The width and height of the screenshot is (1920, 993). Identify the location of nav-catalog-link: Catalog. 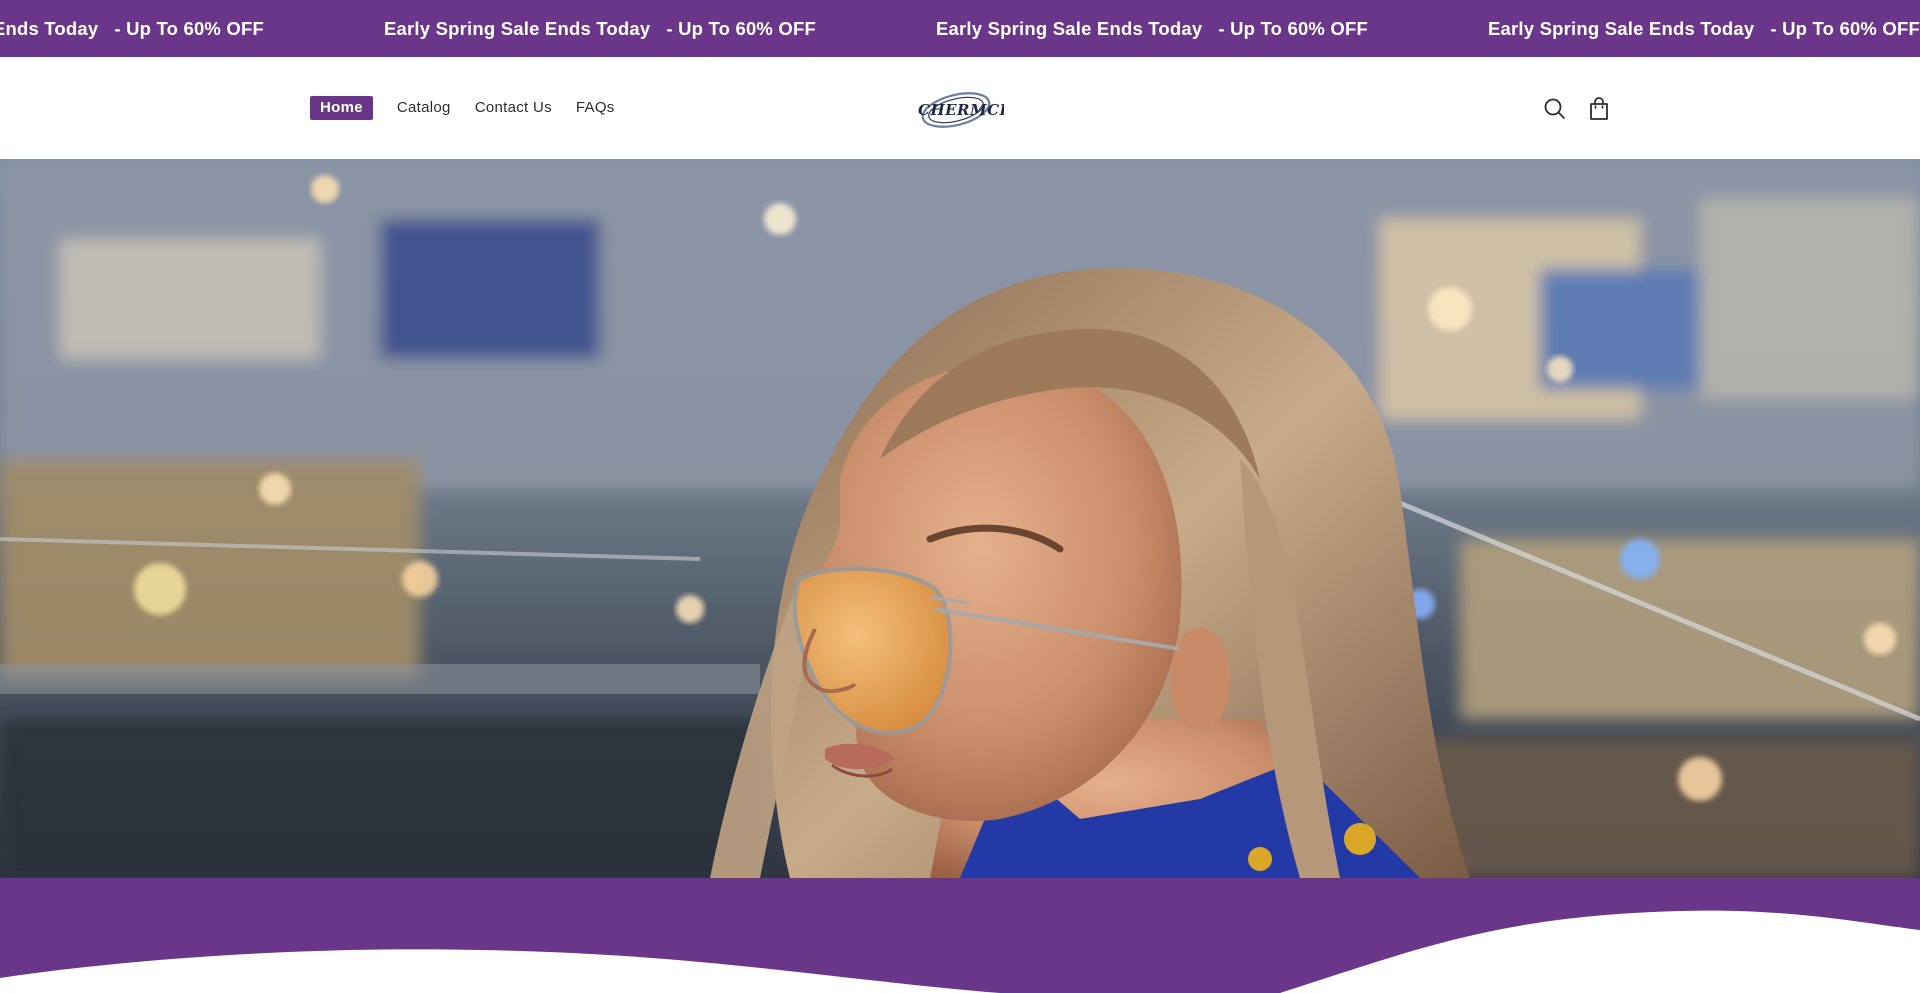
(424, 108).